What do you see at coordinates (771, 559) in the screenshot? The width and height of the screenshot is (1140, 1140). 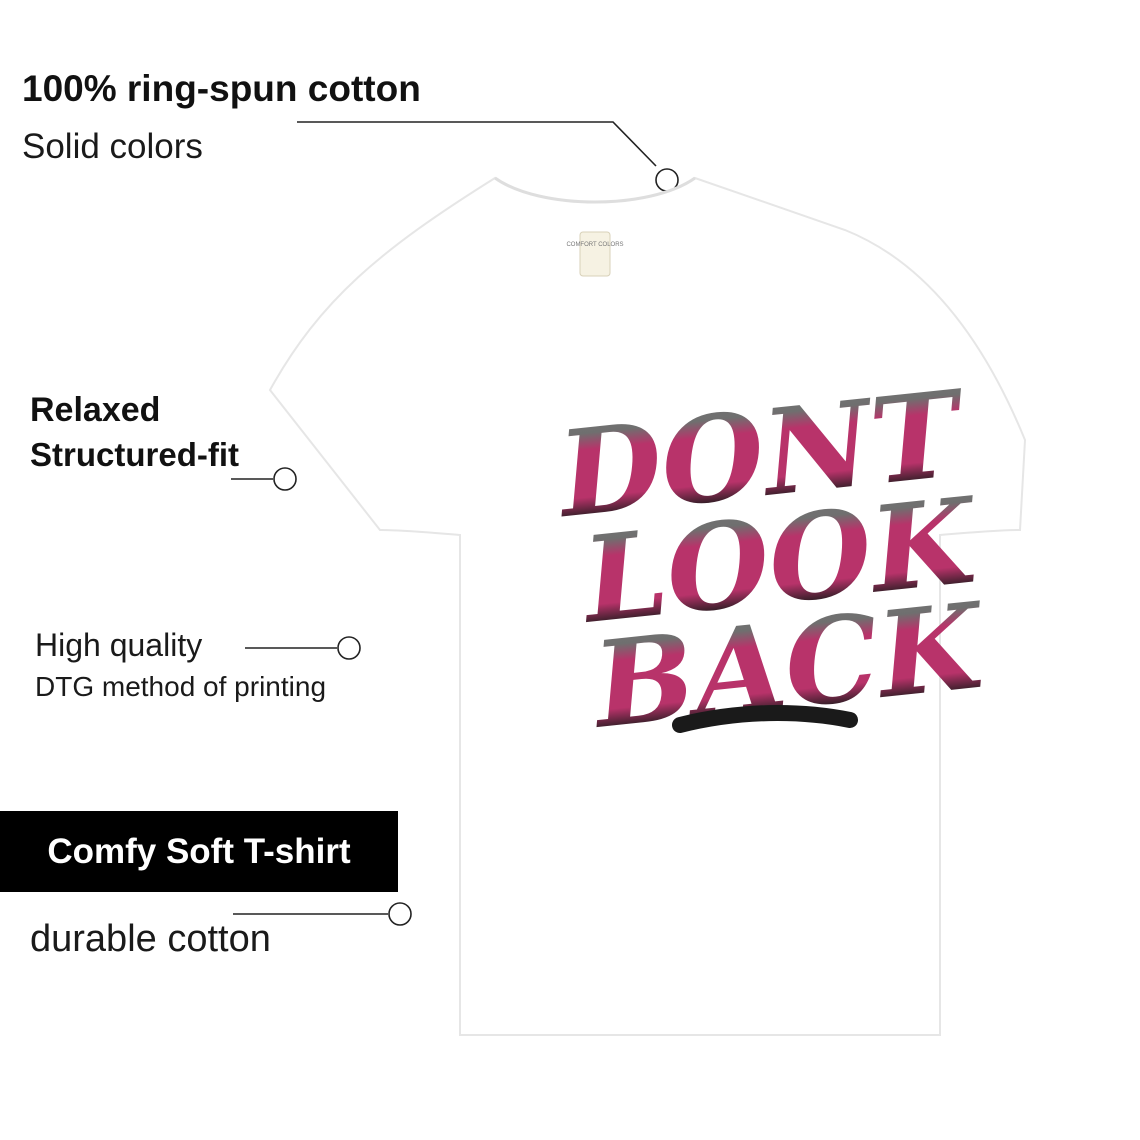 I see `print-graphic: DONT LOOK BACK` at bounding box center [771, 559].